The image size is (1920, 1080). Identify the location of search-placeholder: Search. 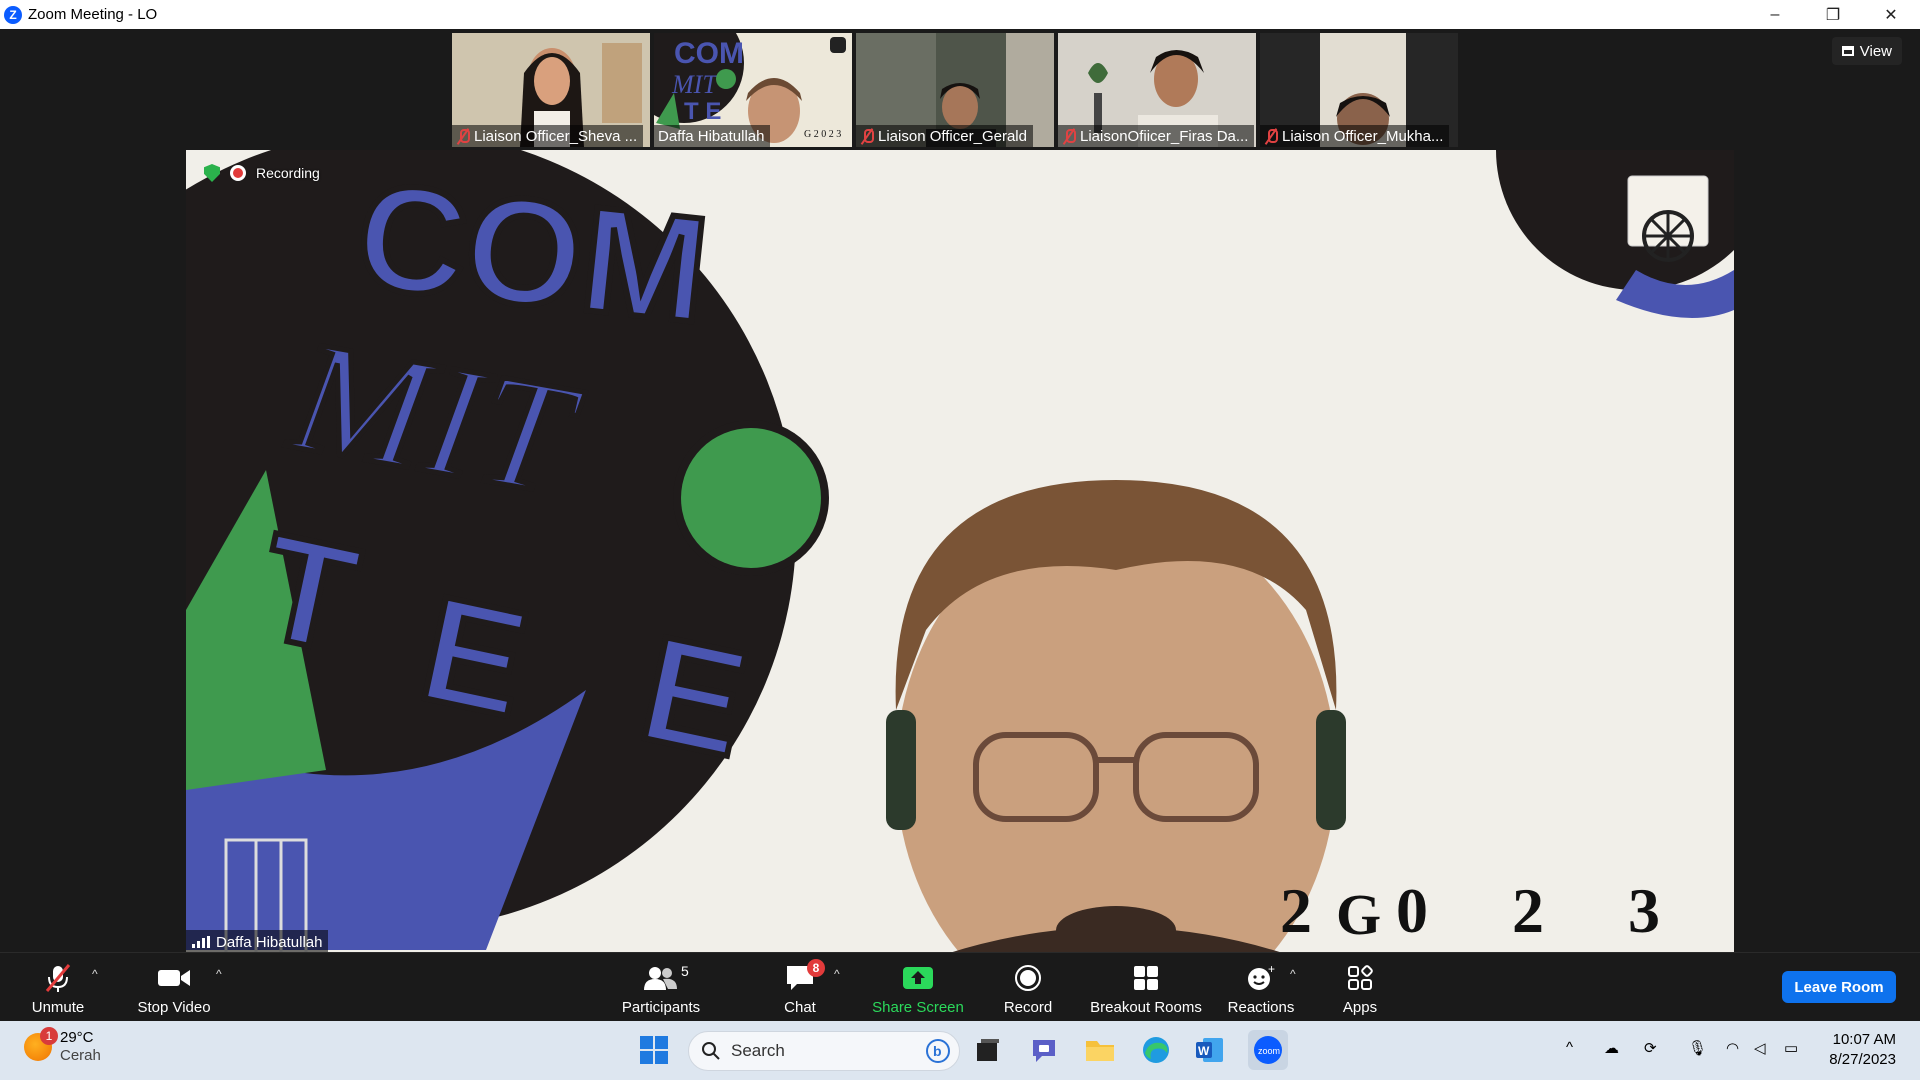
(758, 1050).